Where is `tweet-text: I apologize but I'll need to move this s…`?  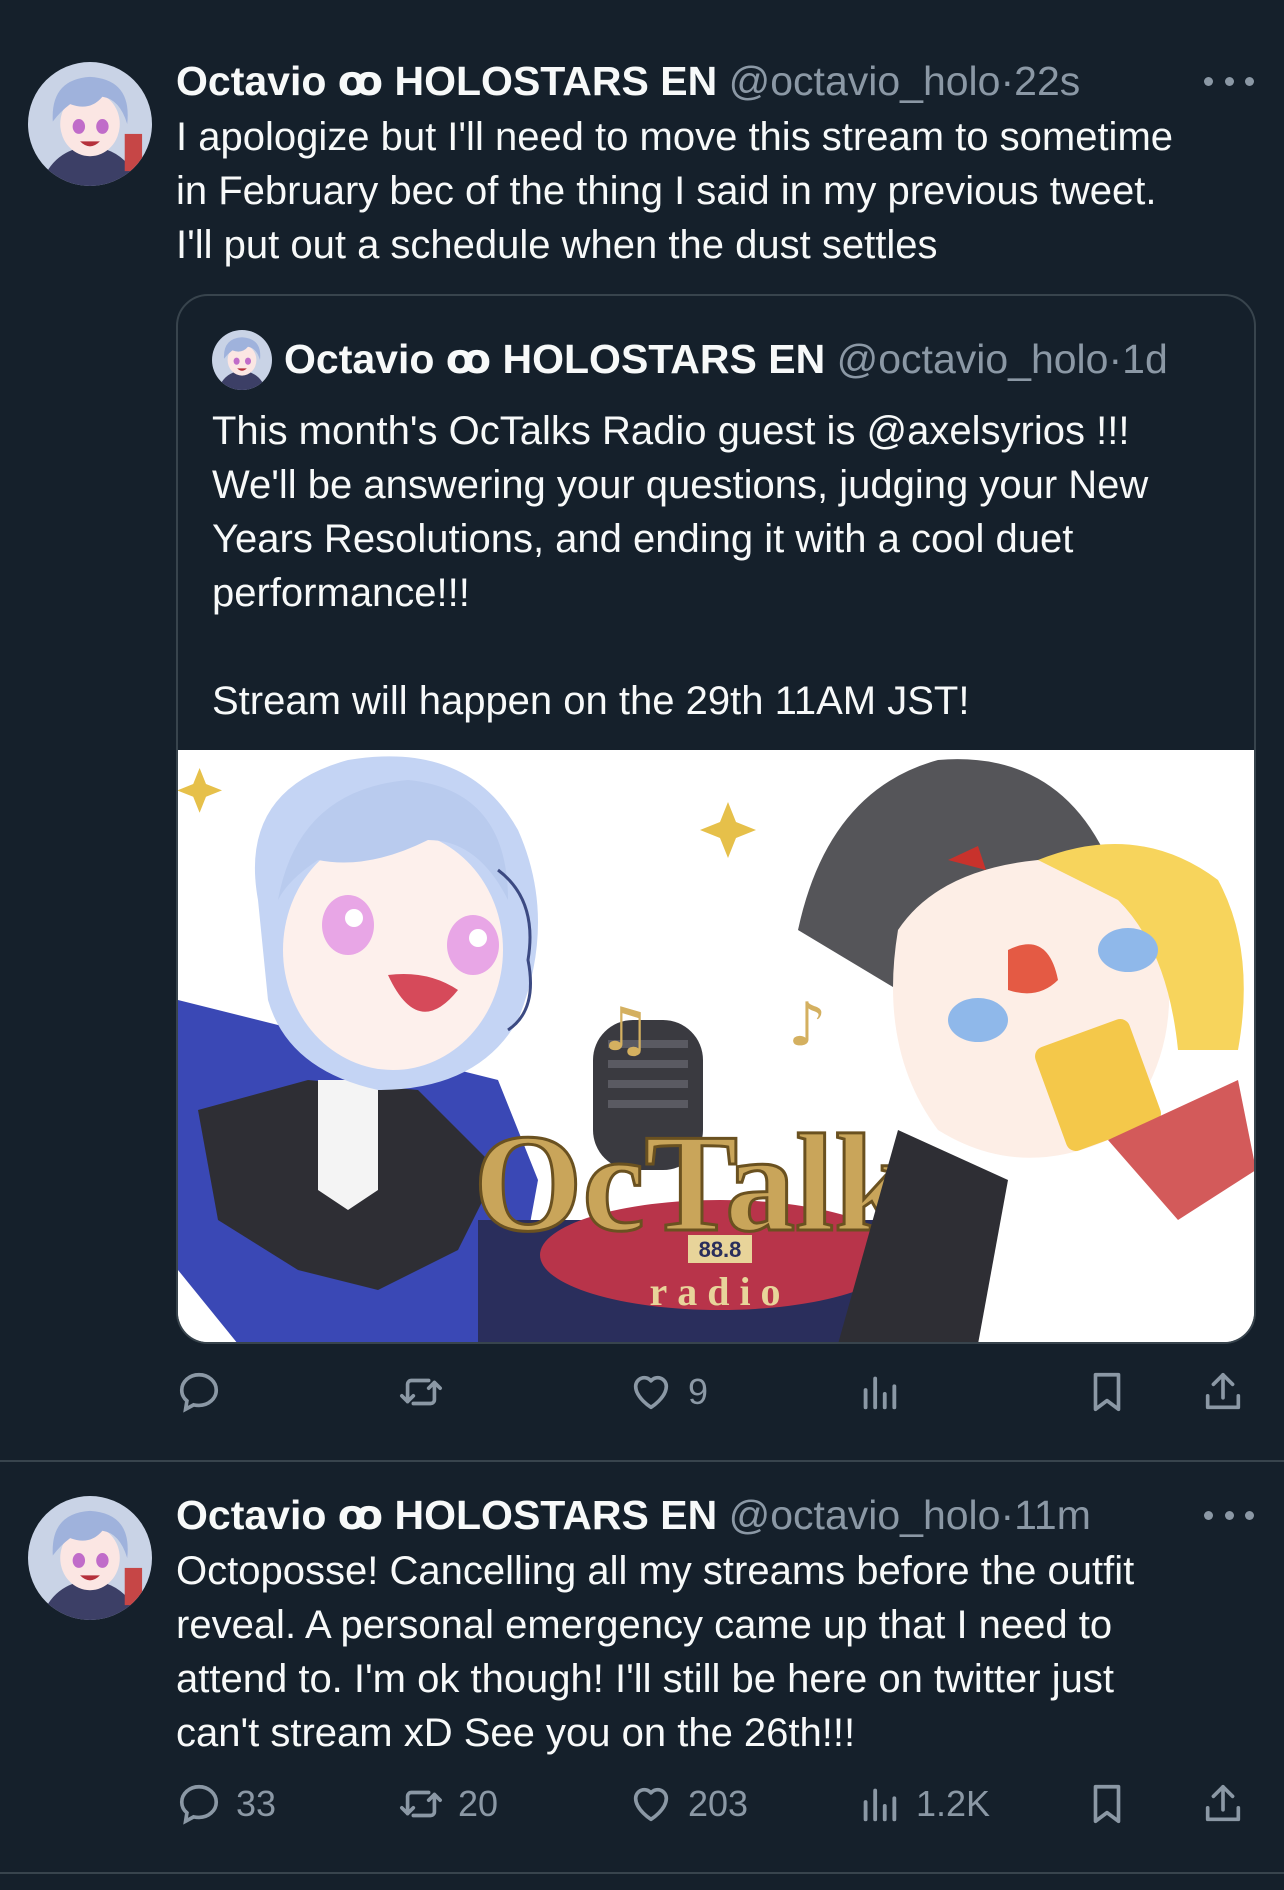 tweet-text: I apologize but I'll need to move this s… is located at coordinates (675, 191).